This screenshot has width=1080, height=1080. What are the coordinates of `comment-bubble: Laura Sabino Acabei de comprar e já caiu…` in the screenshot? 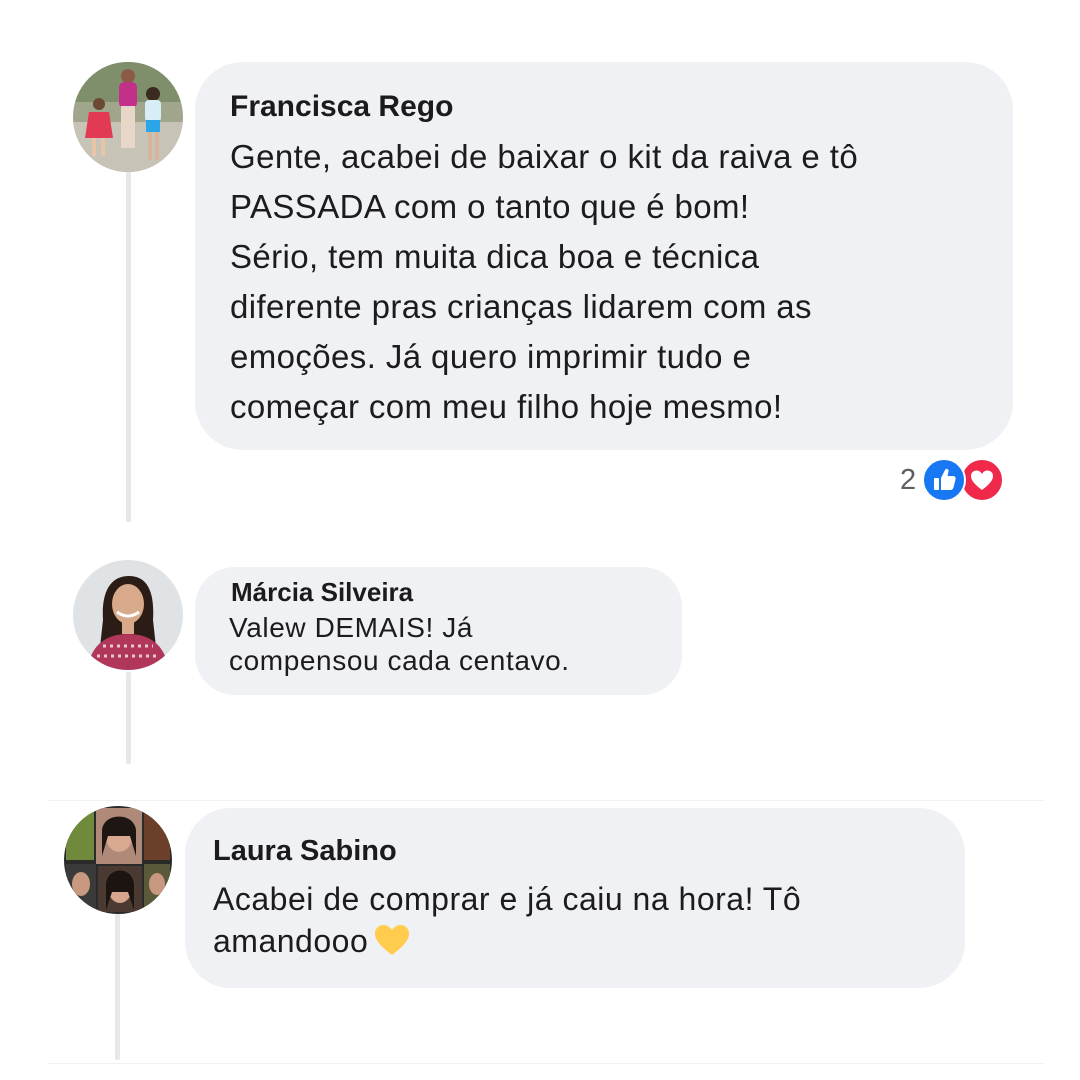 It's located at (575, 898).